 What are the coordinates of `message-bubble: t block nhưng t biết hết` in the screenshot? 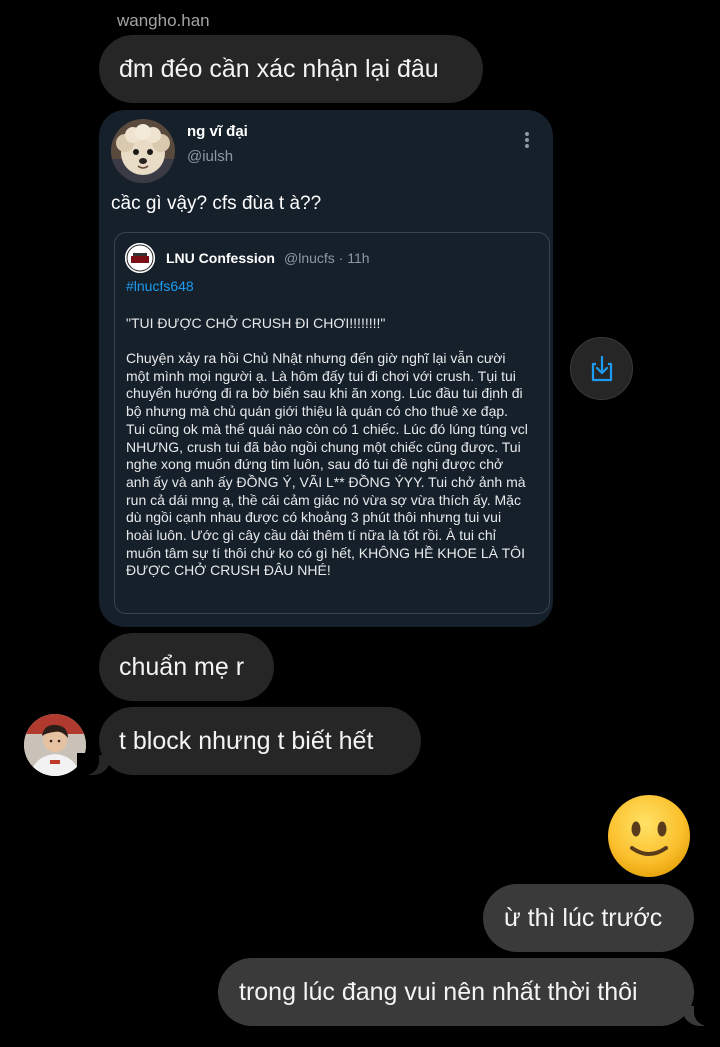 It's located at (249, 741).